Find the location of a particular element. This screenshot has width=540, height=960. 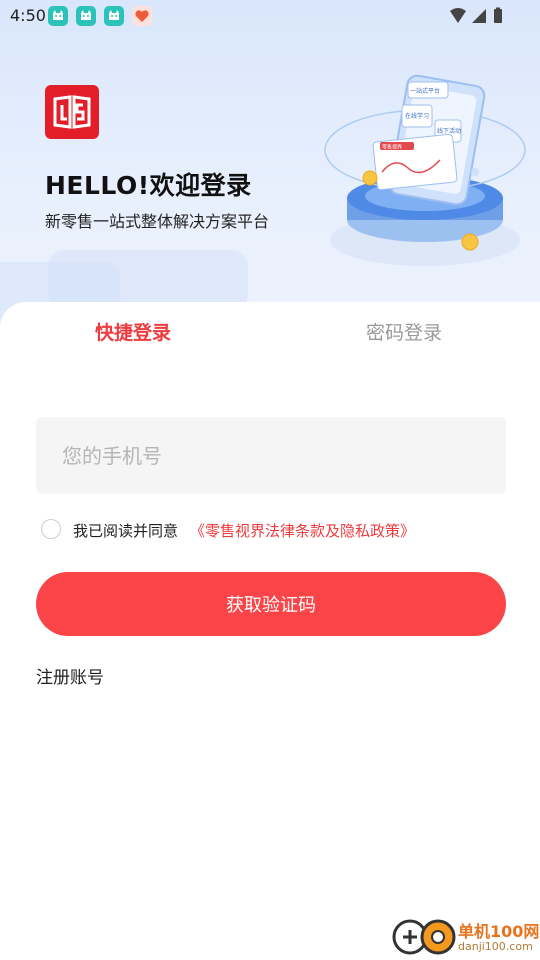

welcome-subtitle: 新零售一站式整体解决方案平台 is located at coordinates (157, 221).